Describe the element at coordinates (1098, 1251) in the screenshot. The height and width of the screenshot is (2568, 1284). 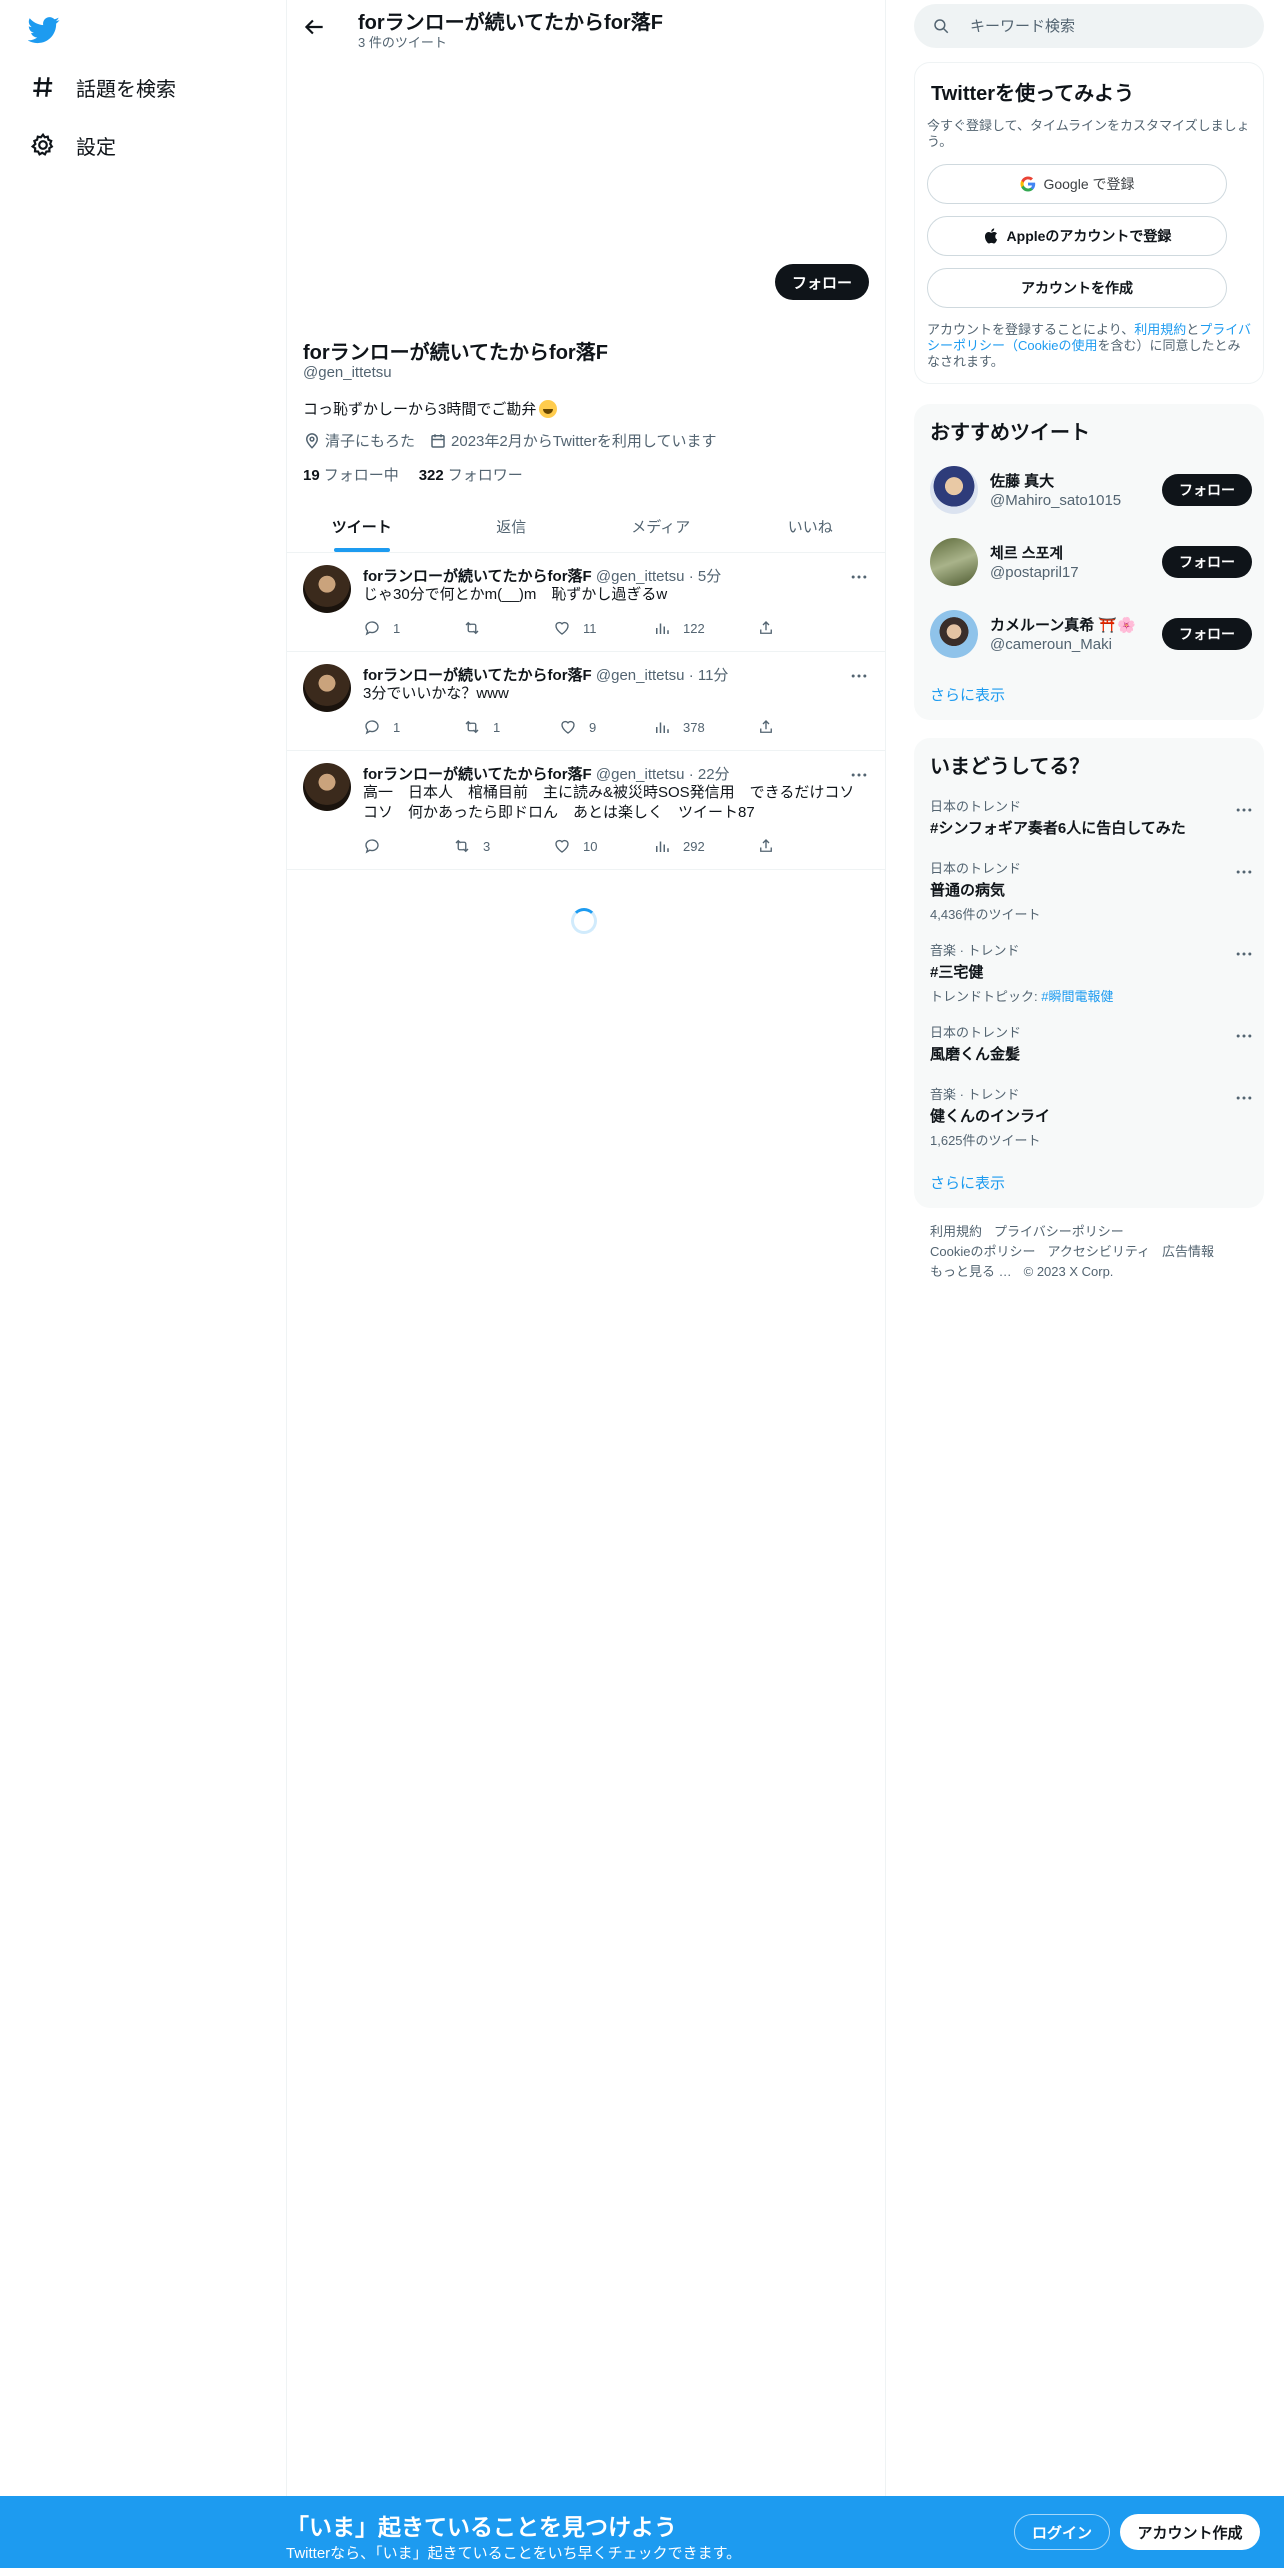
I see `footer-accessibility-link: アクセシビリティ` at that location.